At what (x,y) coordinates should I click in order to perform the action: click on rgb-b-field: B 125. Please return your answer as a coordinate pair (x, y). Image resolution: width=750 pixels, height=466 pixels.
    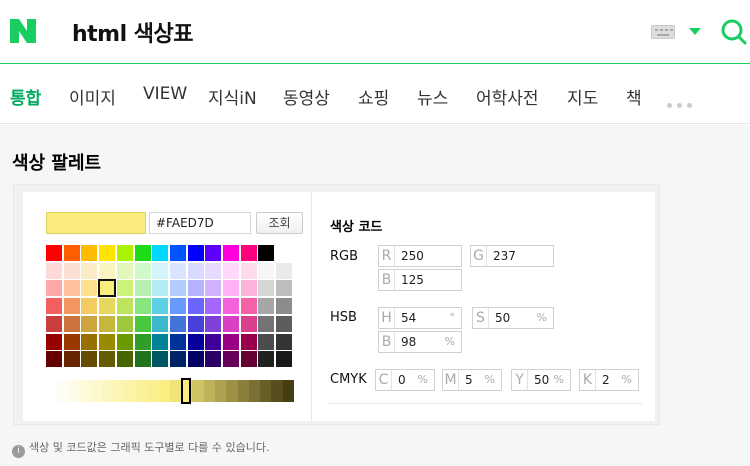
    Looking at the image, I should click on (420, 280).